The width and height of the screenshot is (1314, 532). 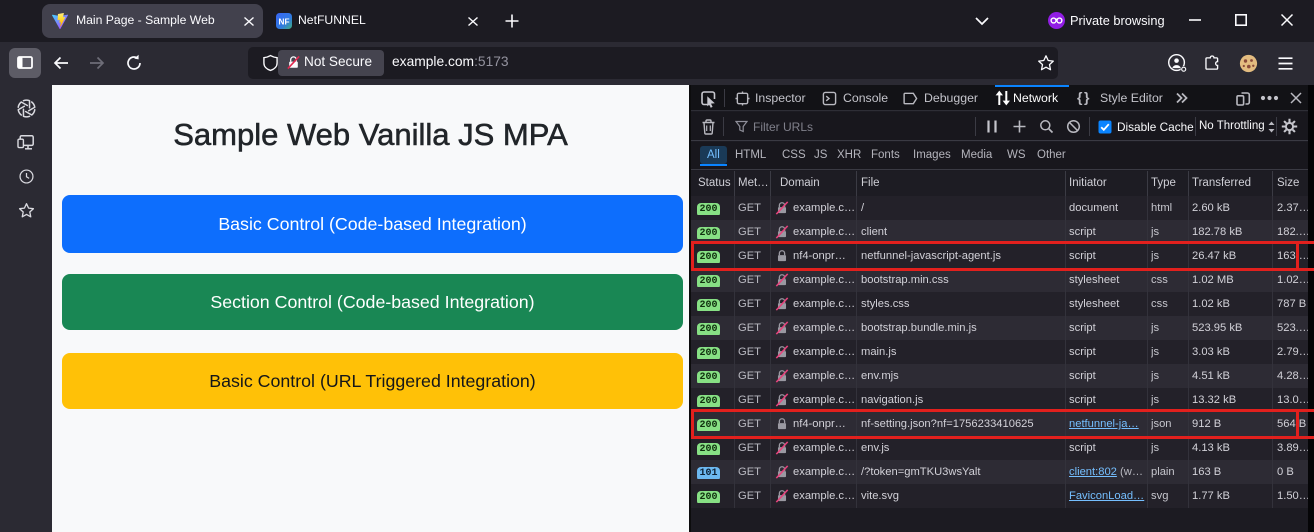 I want to click on svg-text: NF, so click(x=284, y=22).